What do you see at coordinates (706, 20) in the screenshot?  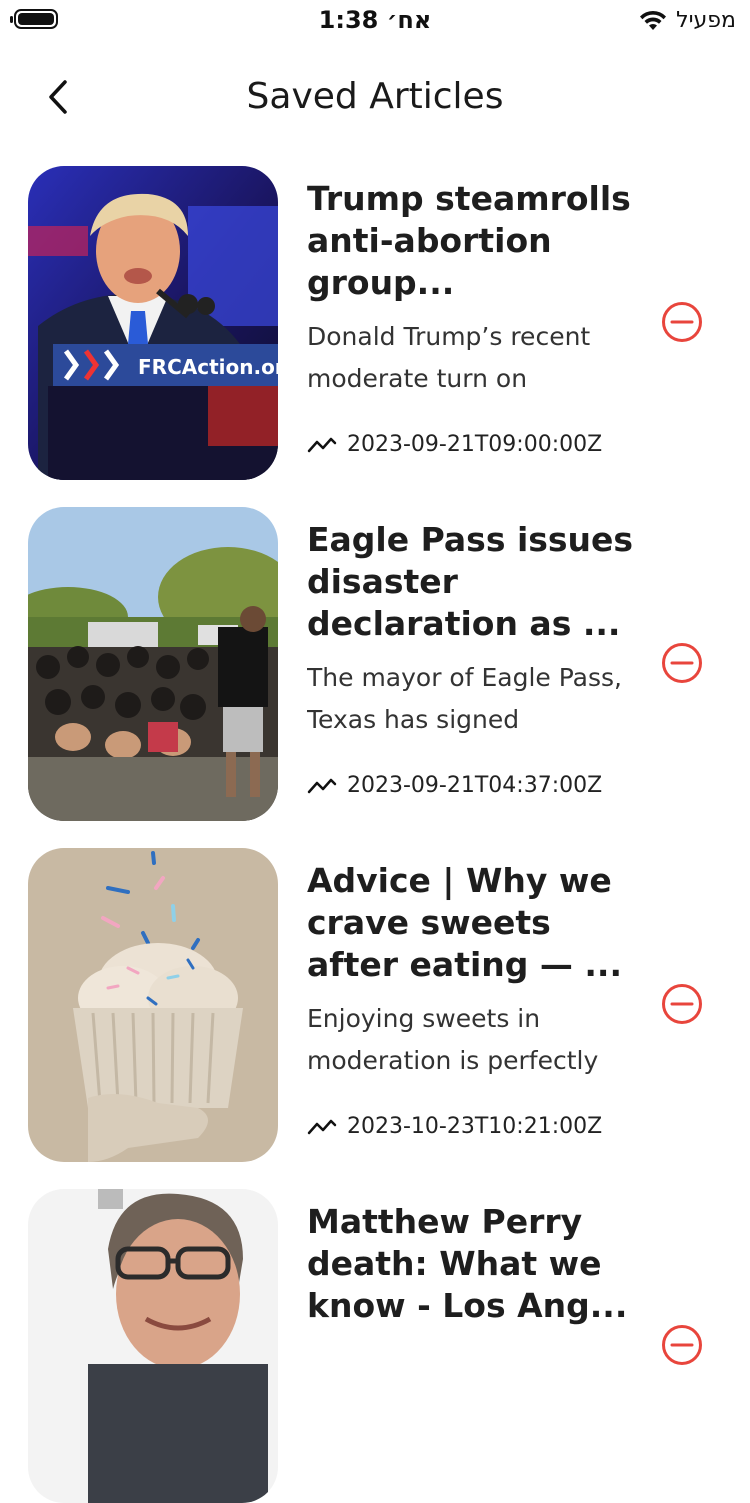 I see `carrier-label: מפעיל` at bounding box center [706, 20].